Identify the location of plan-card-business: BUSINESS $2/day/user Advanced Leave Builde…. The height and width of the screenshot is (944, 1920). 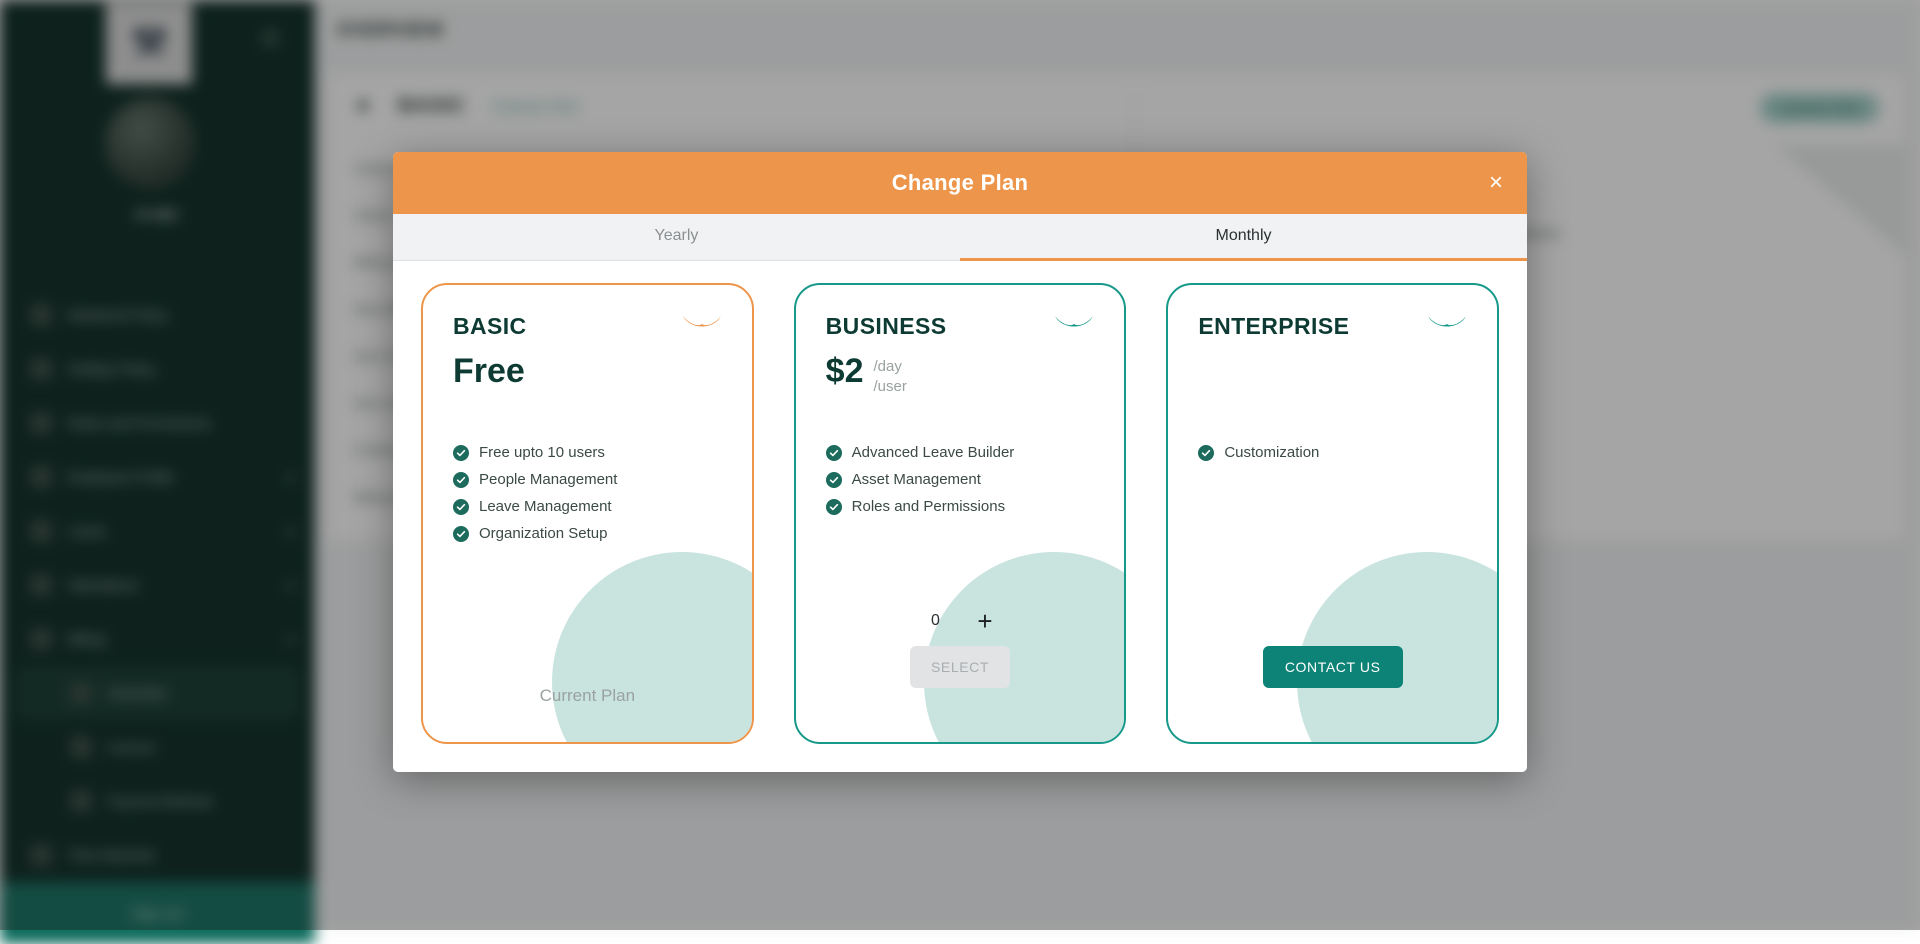
(960, 513).